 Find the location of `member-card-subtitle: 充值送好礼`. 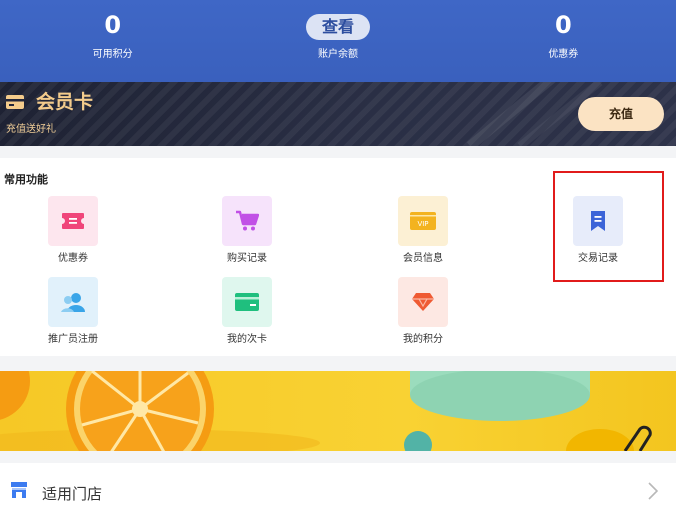

member-card-subtitle: 充值送好礼 is located at coordinates (31, 129).